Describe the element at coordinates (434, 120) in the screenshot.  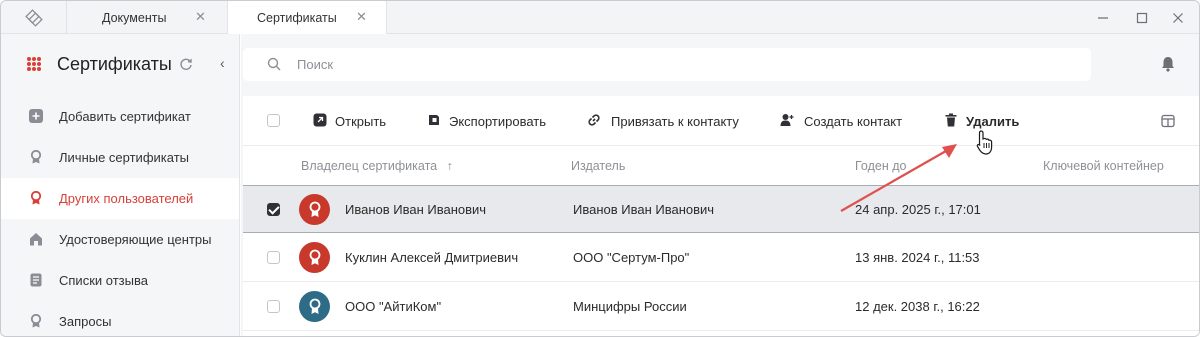
I see `export-icon` at that location.